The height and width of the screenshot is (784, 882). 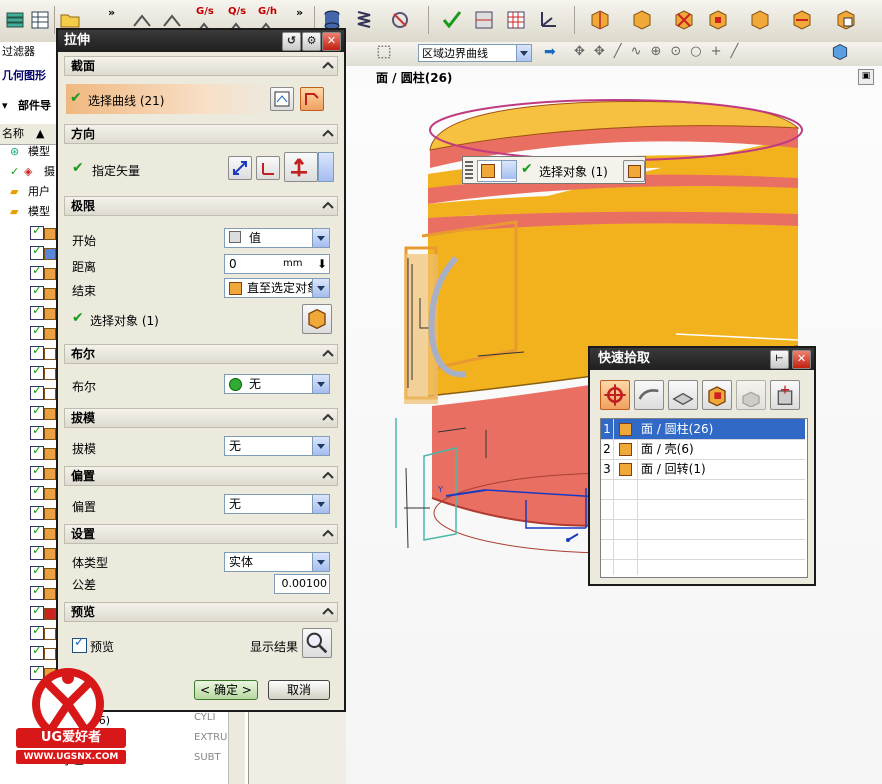 I want to click on selection-type-dropdown, so click(x=497, y=171).